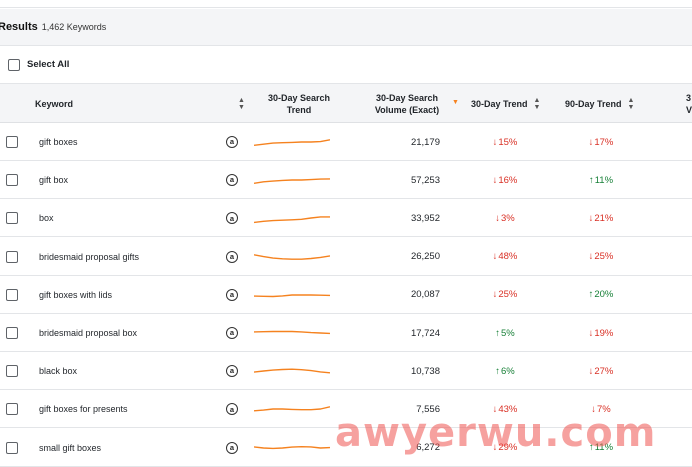  I want to click on trend-90-day: ↑ 20%, so click(601, 295).